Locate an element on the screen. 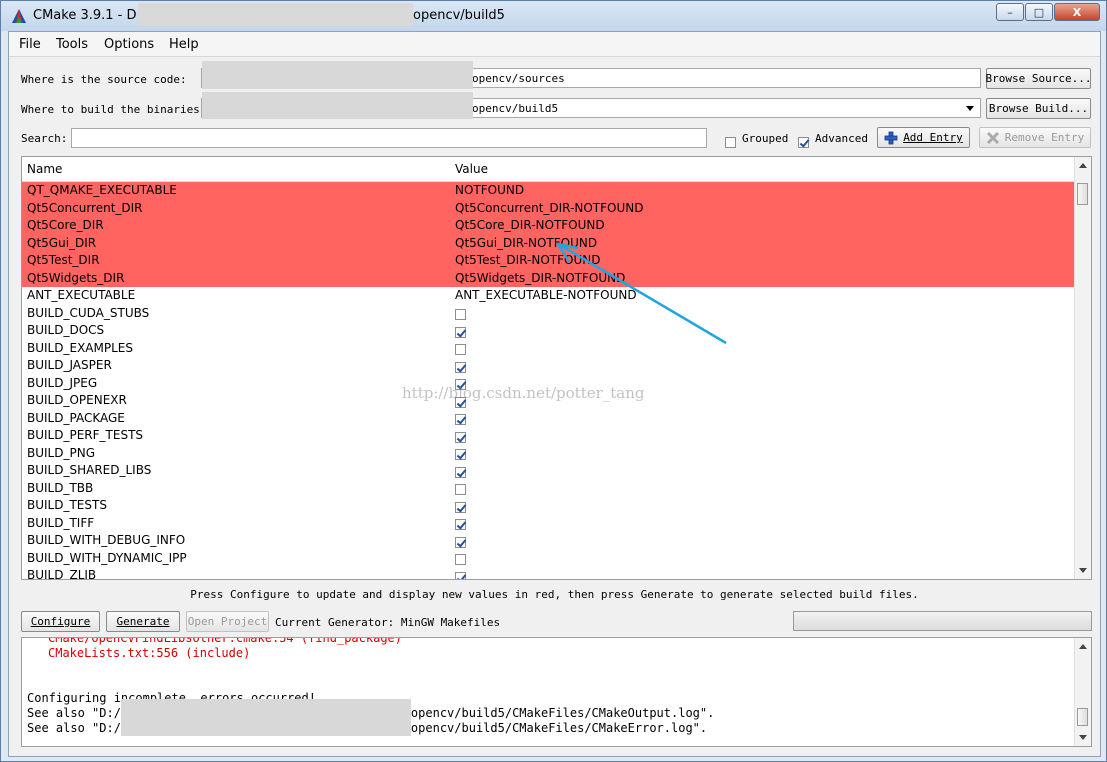  configure-button: Configure is located at coordinates (60, 621).